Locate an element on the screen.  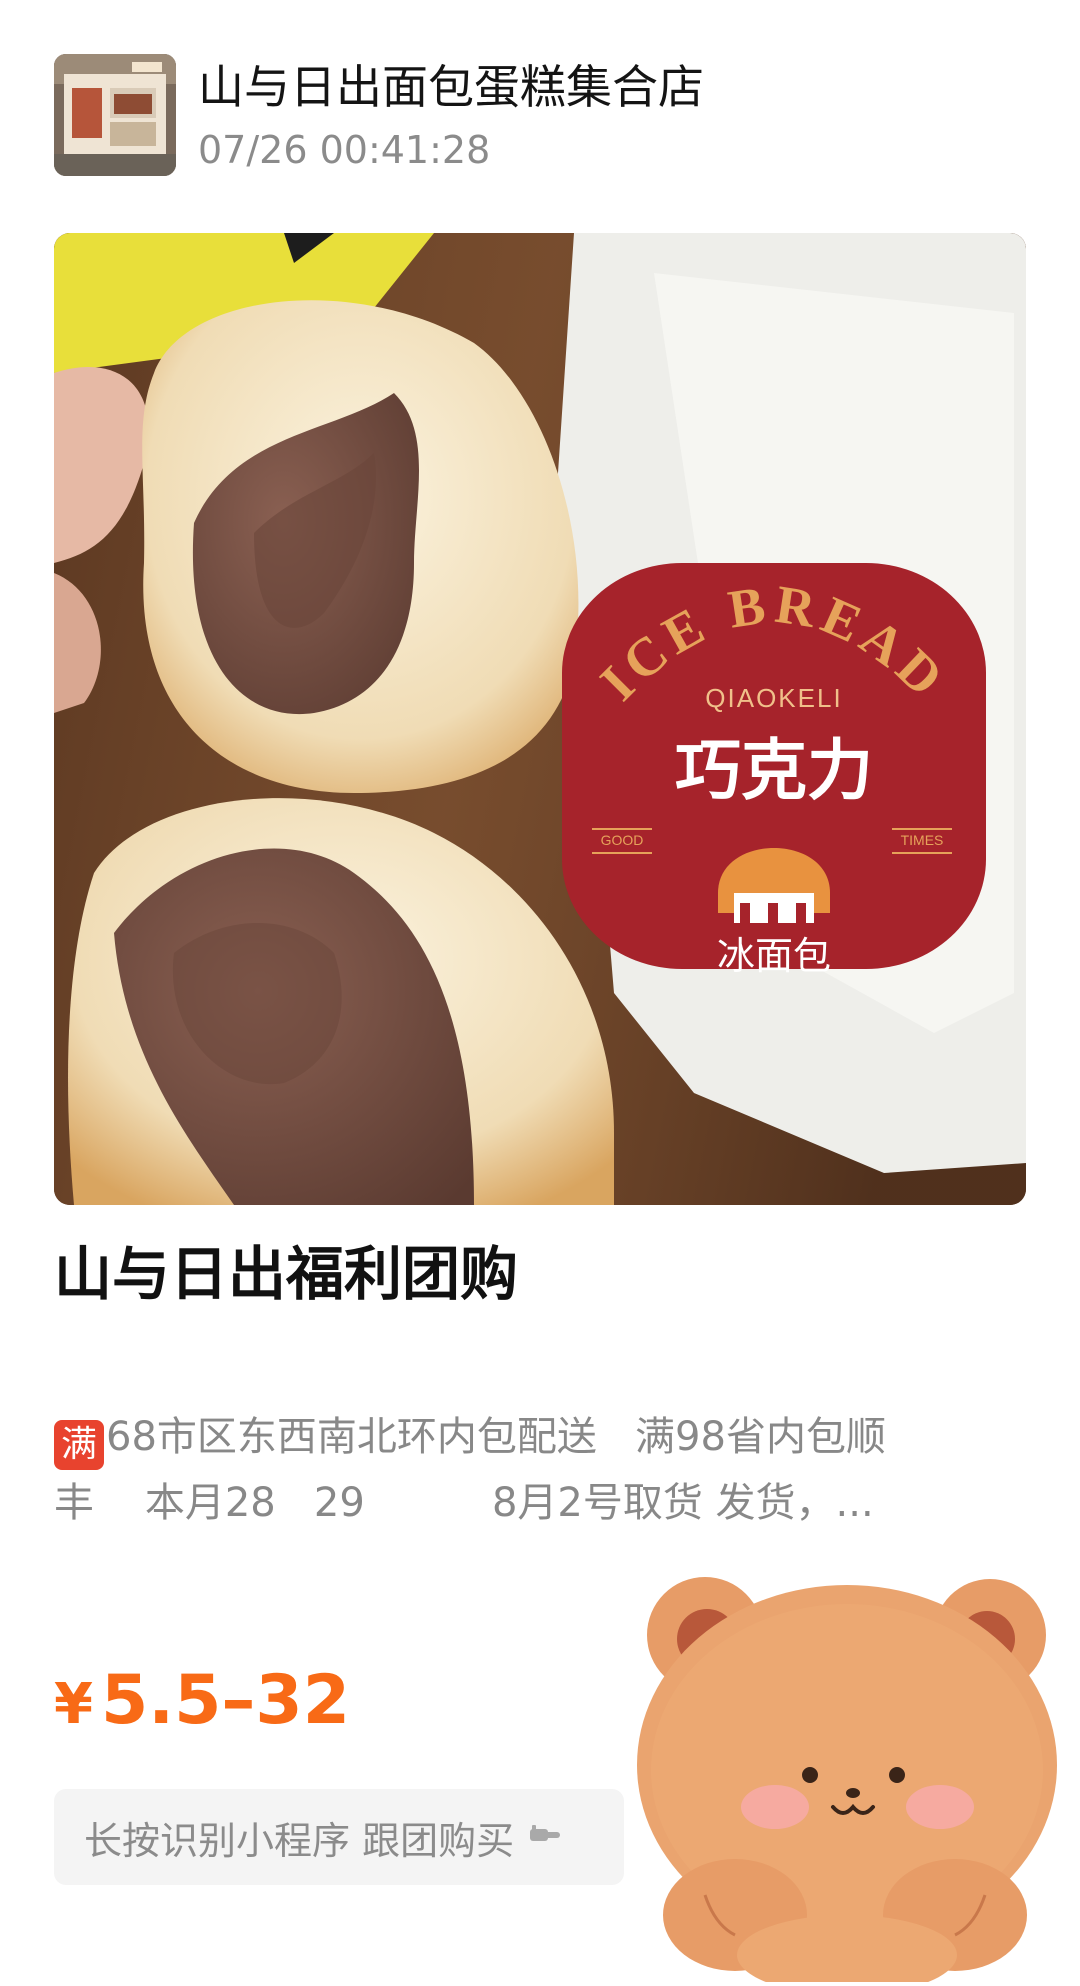
label-main: 巧克力 is located at coordinates (774, 770).